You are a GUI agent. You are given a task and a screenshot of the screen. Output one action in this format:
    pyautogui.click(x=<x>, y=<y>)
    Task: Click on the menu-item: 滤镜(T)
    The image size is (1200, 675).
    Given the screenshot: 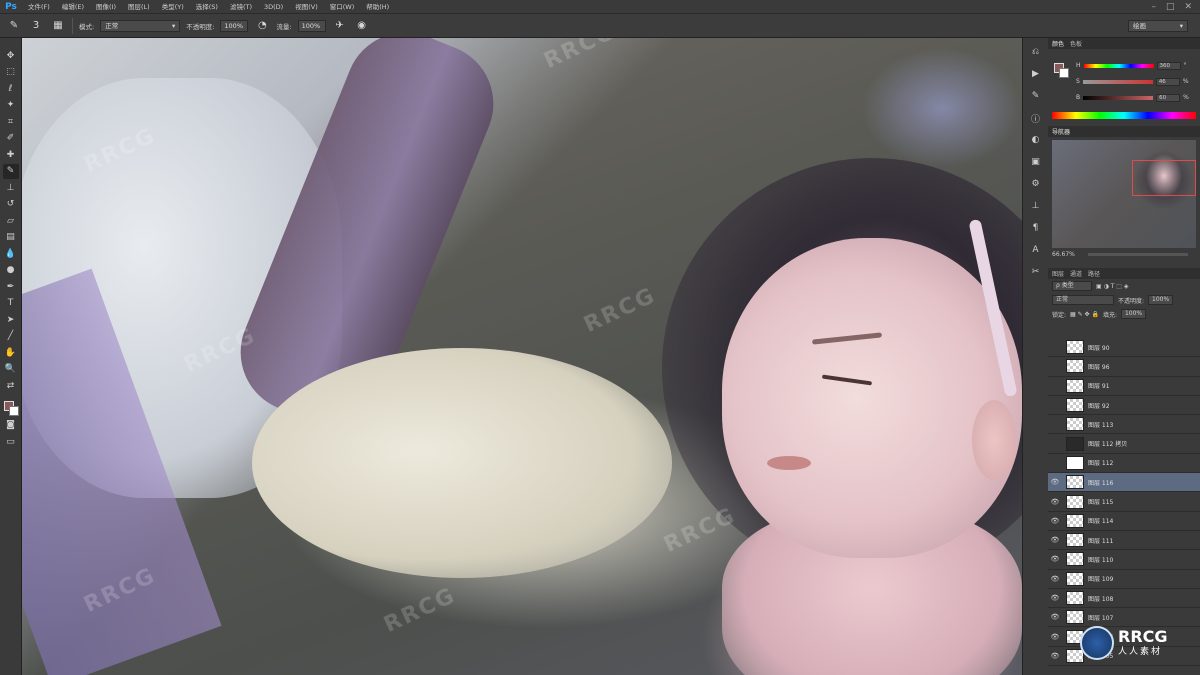 What is the action you would take?
    pyautogui.click(x=241, y=7)
    